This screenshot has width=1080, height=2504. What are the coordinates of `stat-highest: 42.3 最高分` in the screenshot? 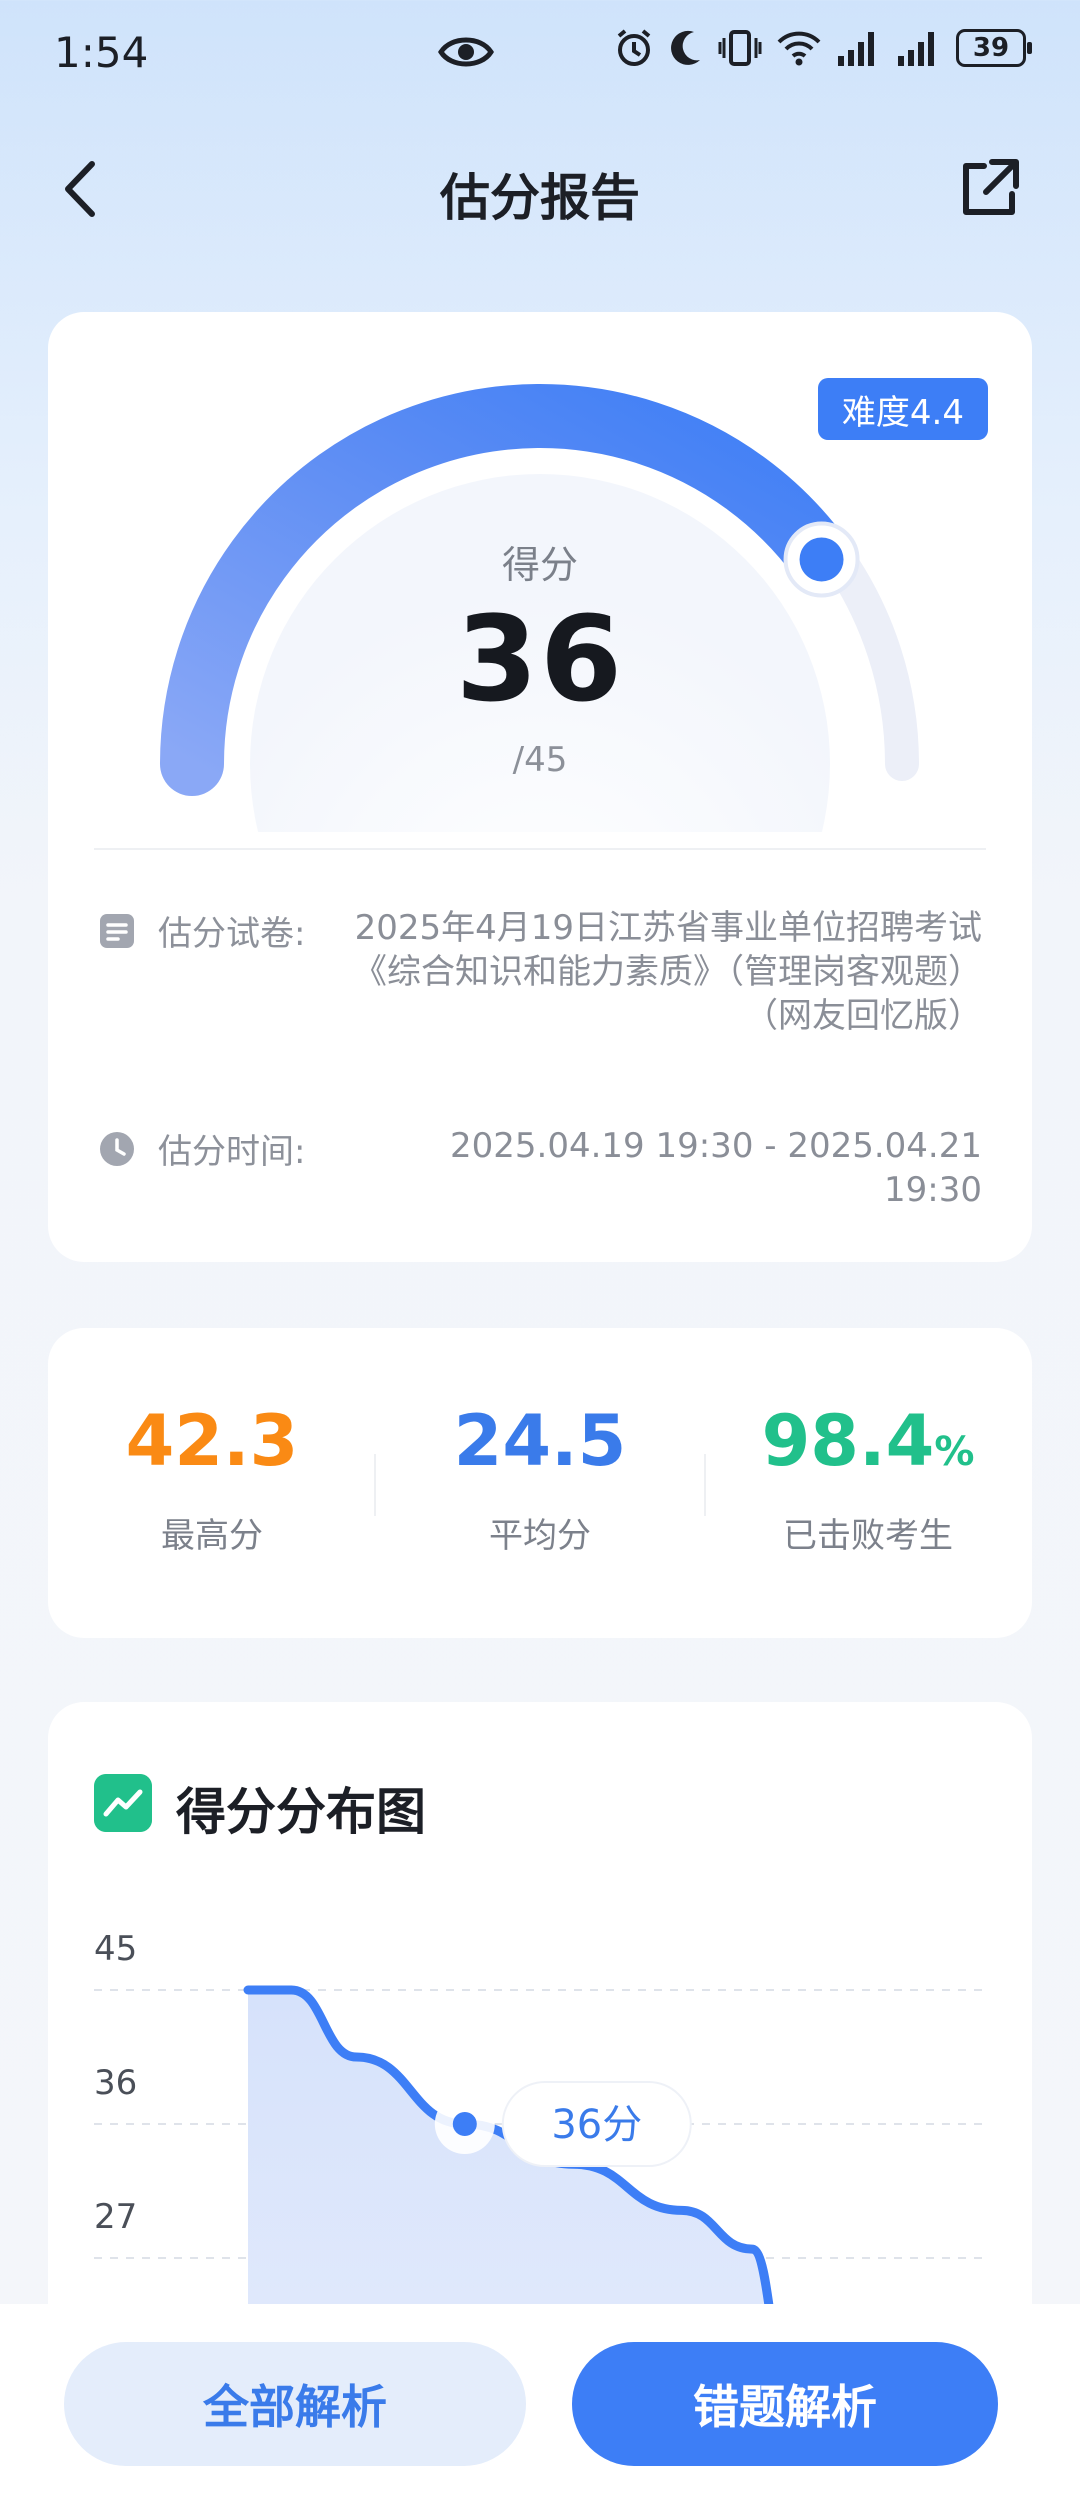 It's located at (212, 1478).